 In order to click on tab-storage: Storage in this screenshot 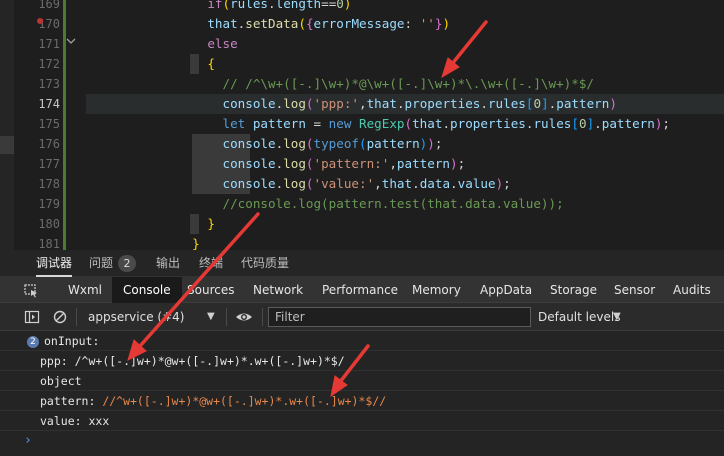, I will do `click(573, 290)`.